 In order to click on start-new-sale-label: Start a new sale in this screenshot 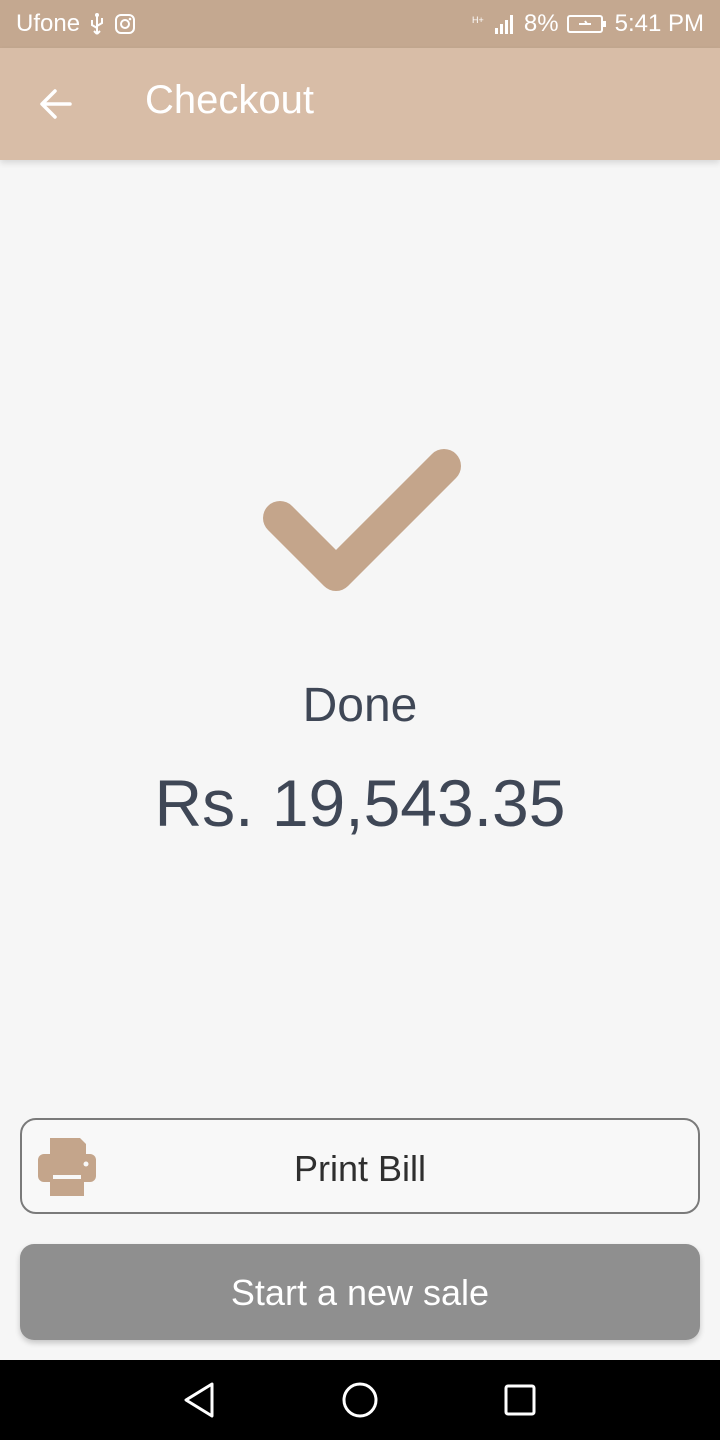, I will do `click(360, 1292)`.